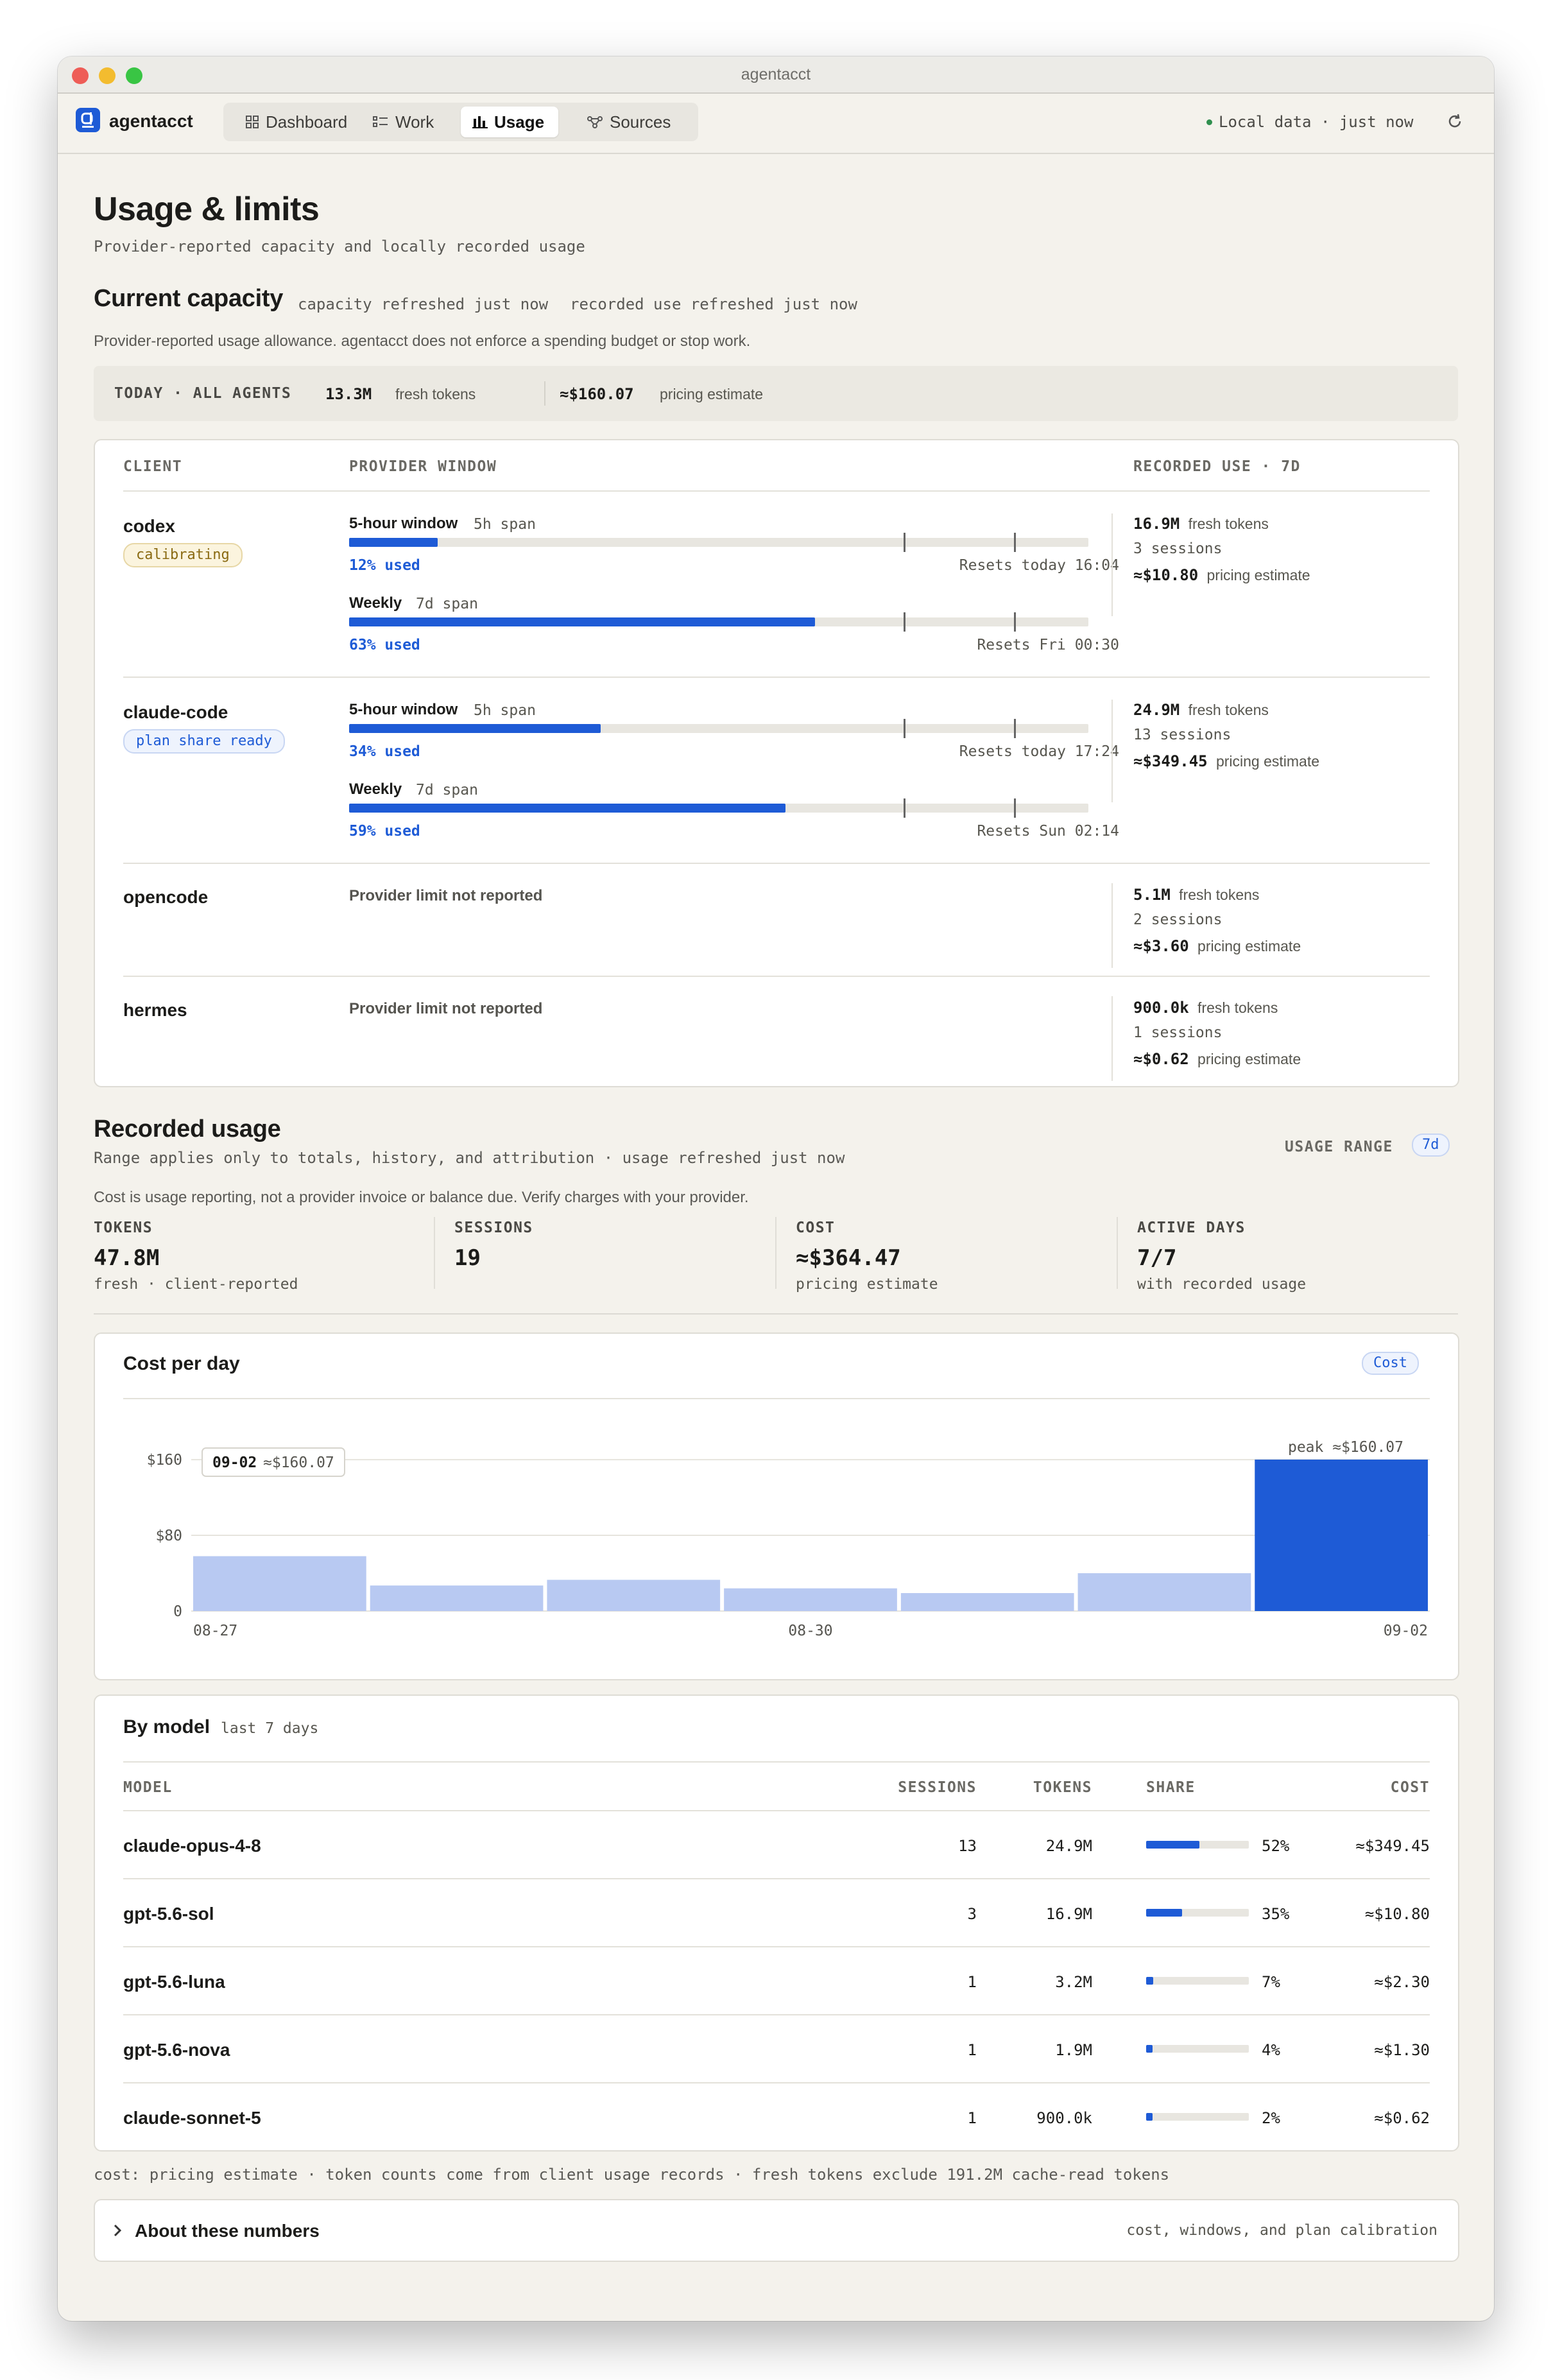 The image size is (1553, 2380). Describe the element at coordinates (1222, 1284) in the screenshot. I see `stat-sub: with recorded usage` at that location.